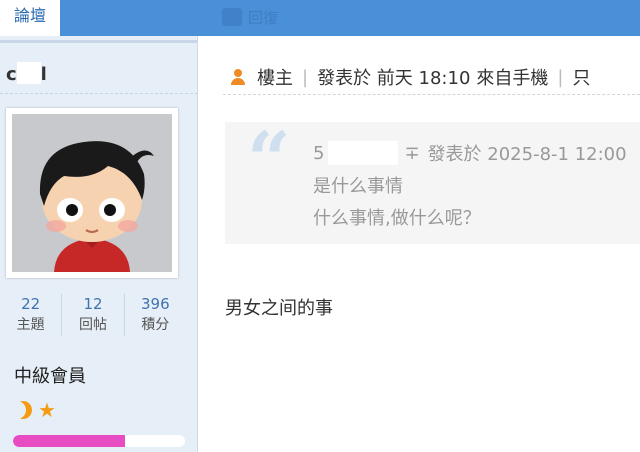 The width and height of the screenshot is (640, 452). I want to click on post-header: 樓主 | 發表於 前天 18:10 來自手機 | 只, so click(409, 77).